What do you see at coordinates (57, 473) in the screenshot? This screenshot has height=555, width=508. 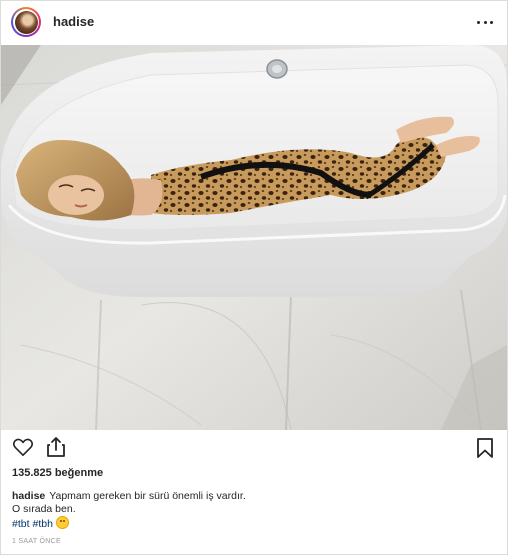 I see `like-count: 135.825 beğenme` at bounding box center [57, 473].